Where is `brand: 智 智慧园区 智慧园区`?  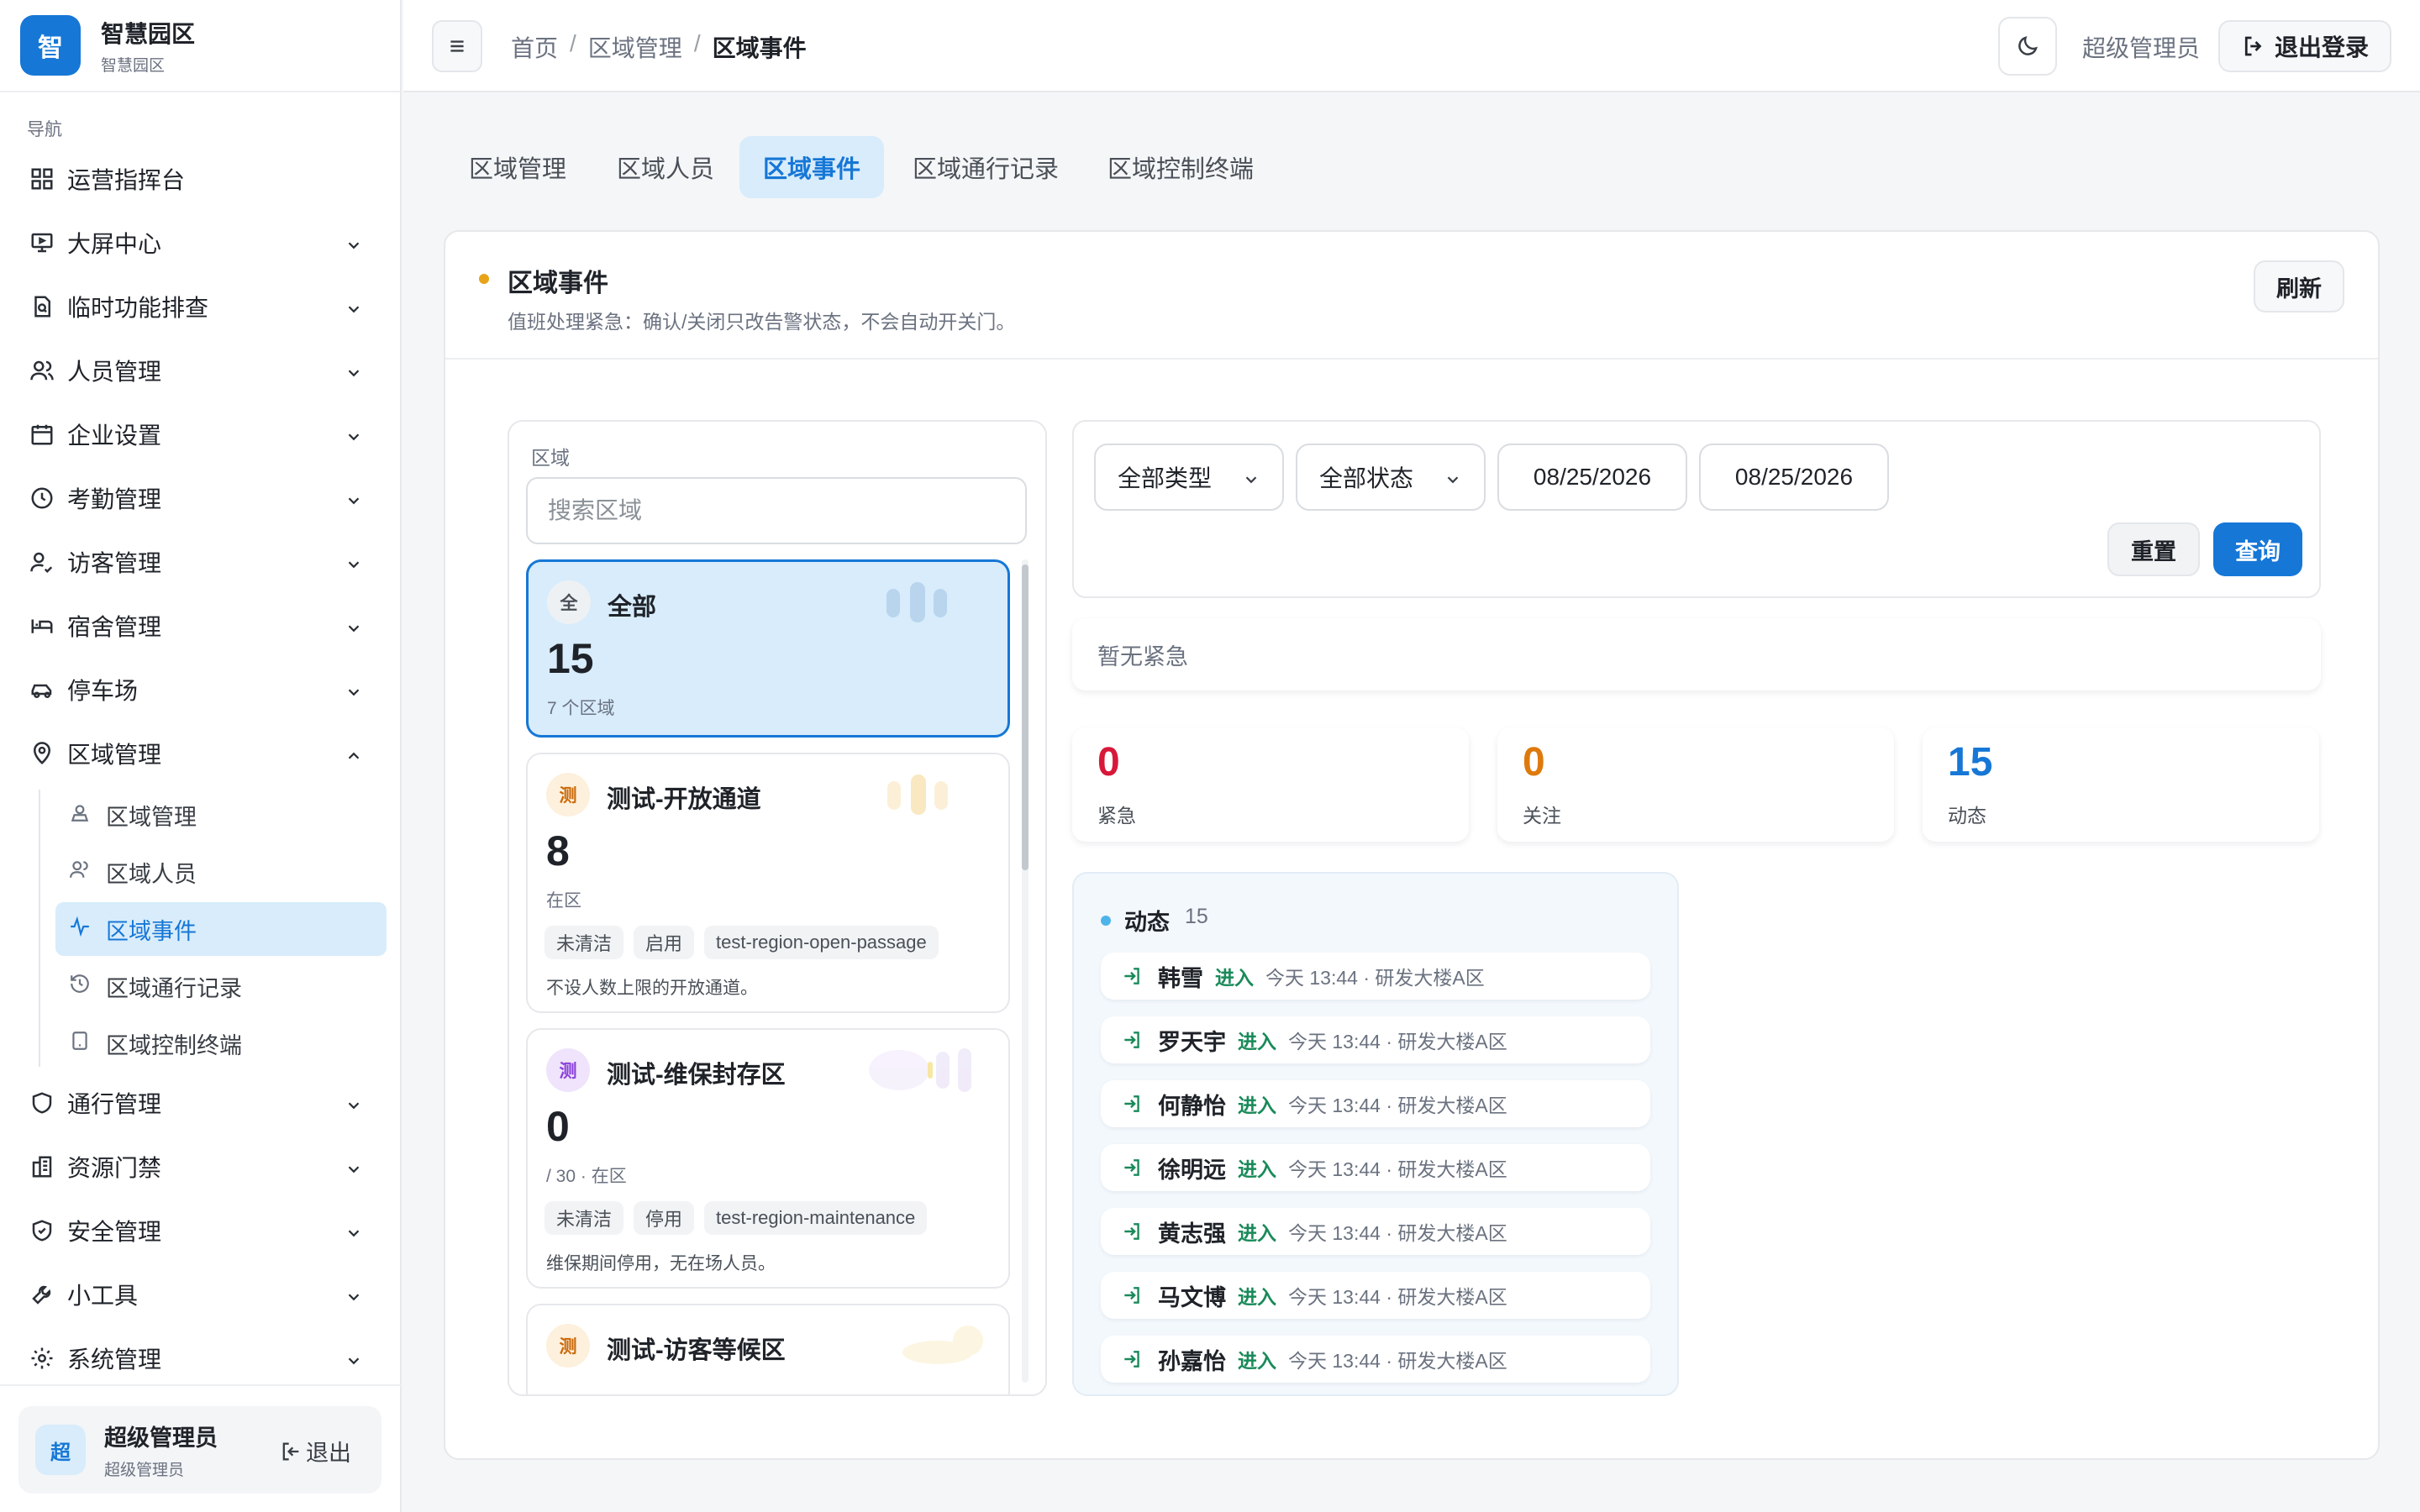
brand: 智 智慧园区 智慧园区 is located at coordinates (200, 46).